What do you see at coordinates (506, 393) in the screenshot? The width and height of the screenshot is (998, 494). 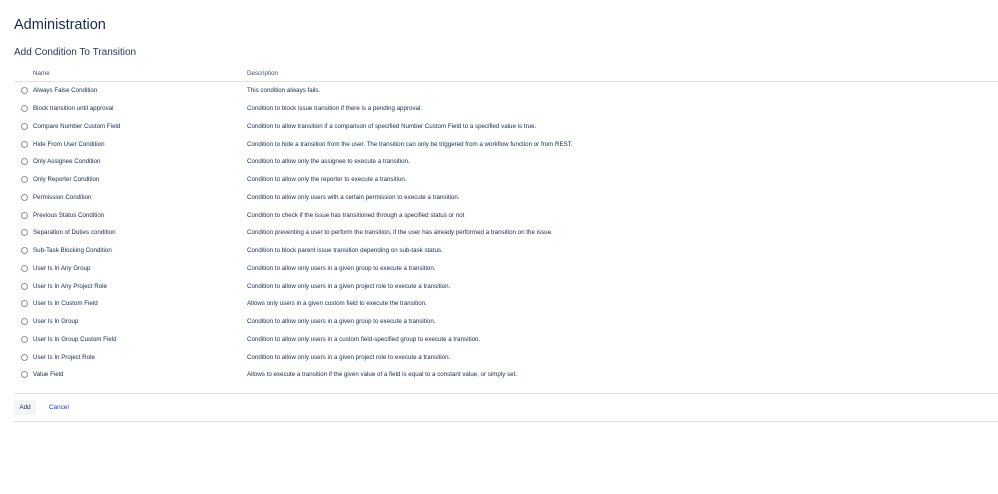 I see `footer-divider-top` at bounding box center [506, 393].